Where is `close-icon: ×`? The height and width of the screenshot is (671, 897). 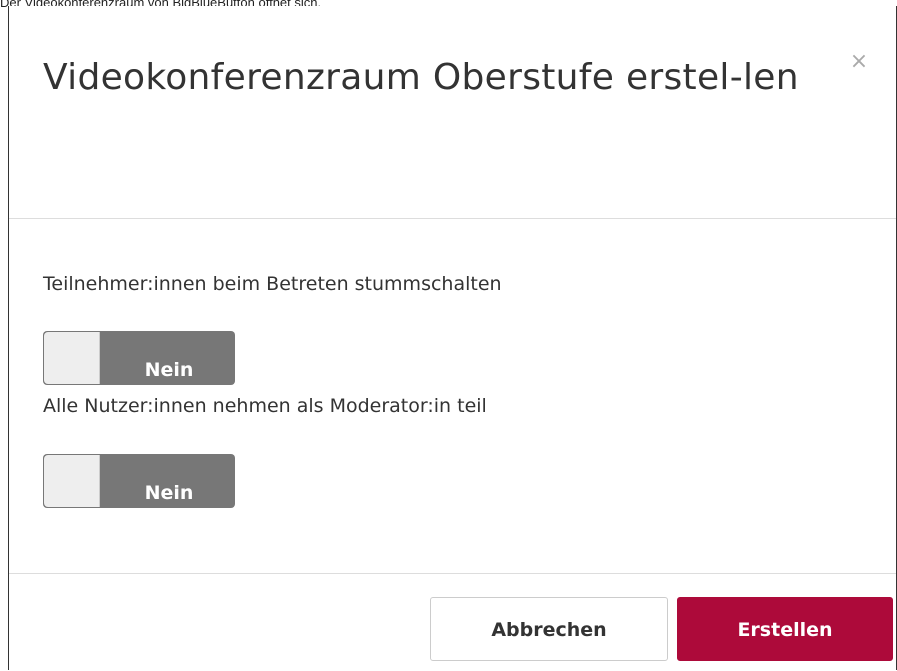 close-icon: × is located at coordinates (859, 62).